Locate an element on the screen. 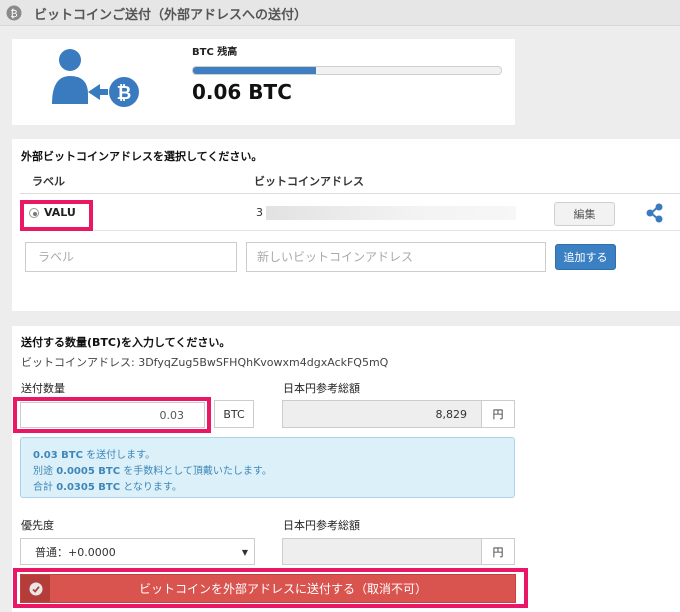 Image resolution: width=680 pixels, height=612 pixels. address-radio is located at coordinates (34, 213).